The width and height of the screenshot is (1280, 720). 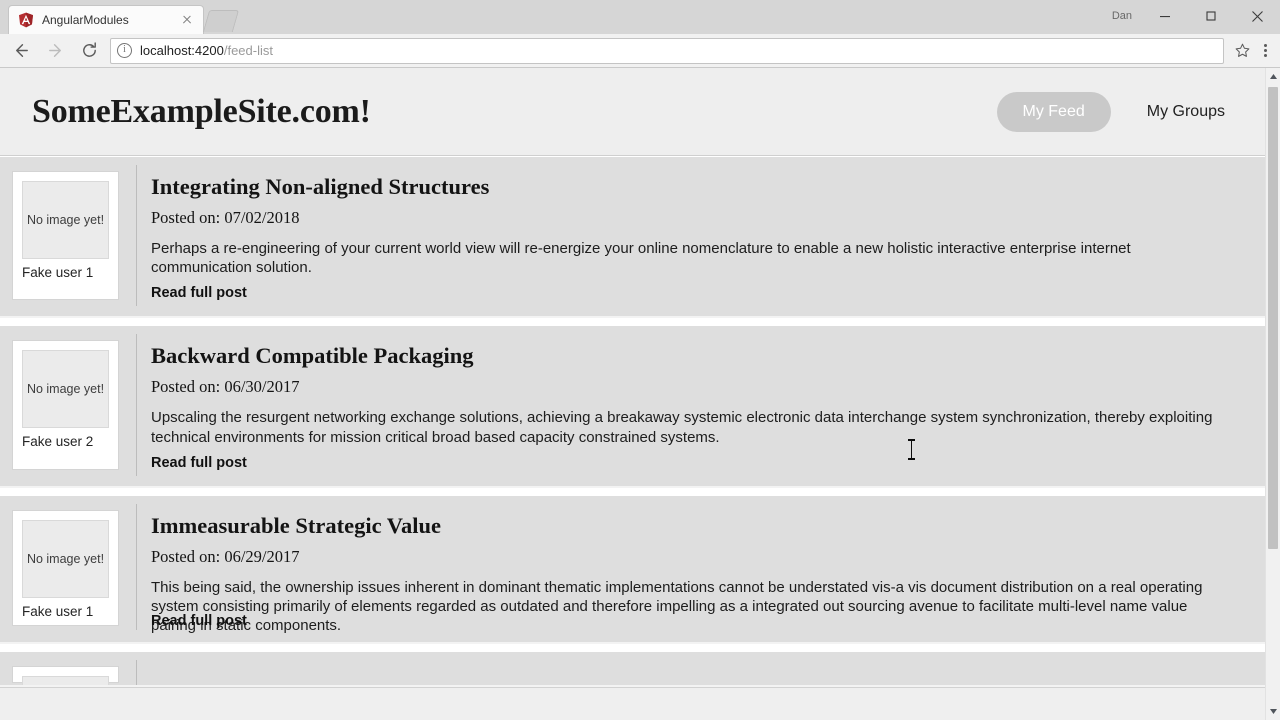 I want to click on page-scrollbar, so click(x=1272, y=394).